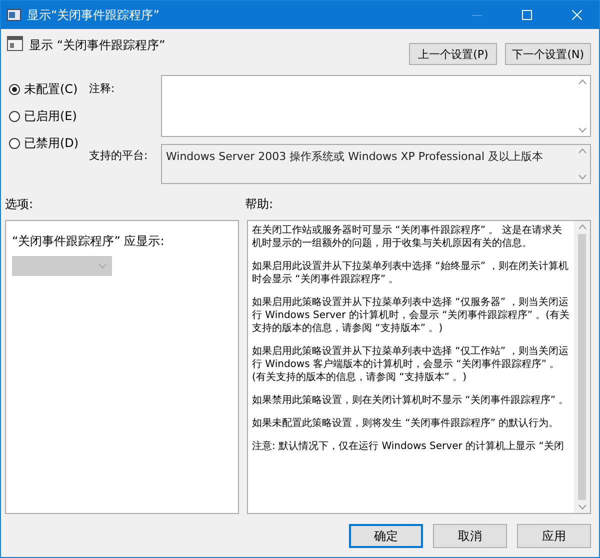 The image size is (600, 558). What do you see at coordinates (411, 315) in the screenshot?
I see `help-paragraph: 如果启用此策略设置并从下拉菜单列表中选择 “仅服务器” ，则当关闭运行 Windows Server 的计算机时，会显示 “关闭事件跟踪程序” 。(有关支持的版本的信息，请参阅 “支持版本” 。)` at bounding box center [411, 315].